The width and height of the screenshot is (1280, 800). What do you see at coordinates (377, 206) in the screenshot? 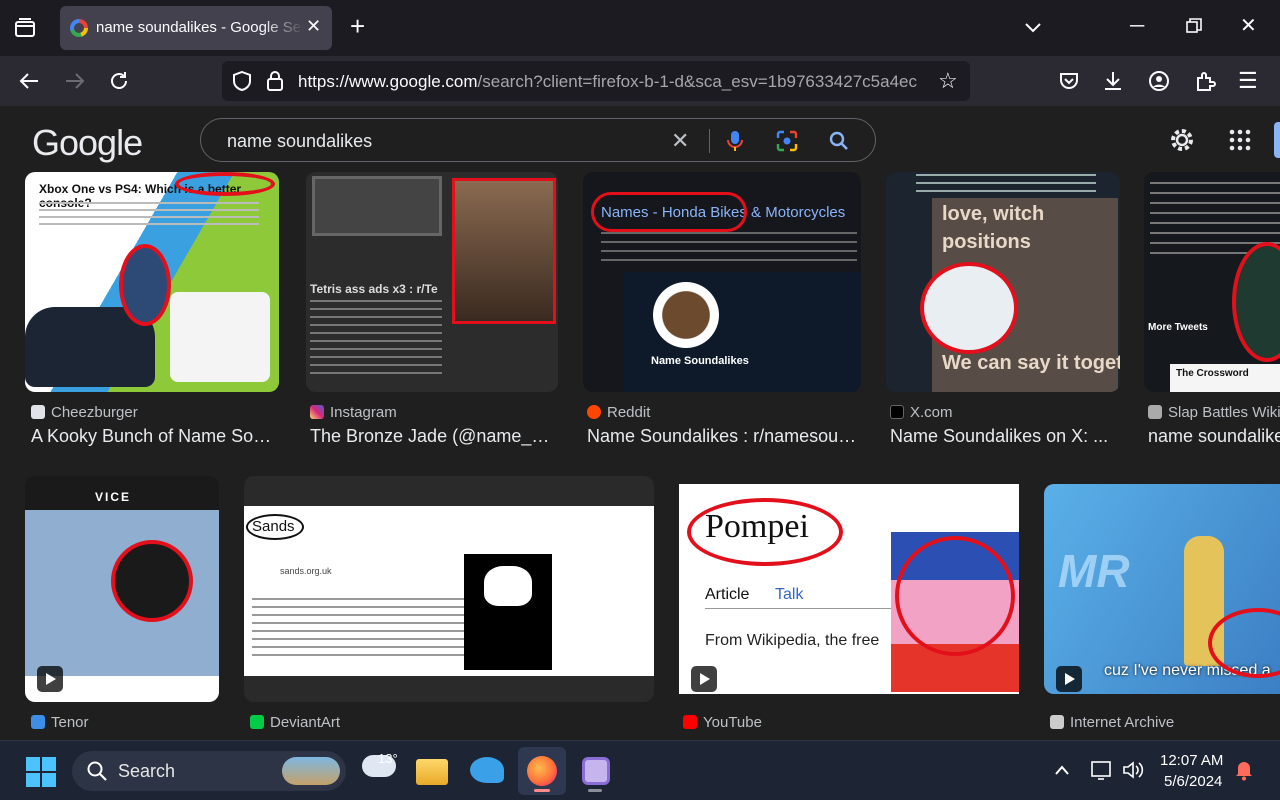
I see `thumb-tv` at bounding box center [377, 206].